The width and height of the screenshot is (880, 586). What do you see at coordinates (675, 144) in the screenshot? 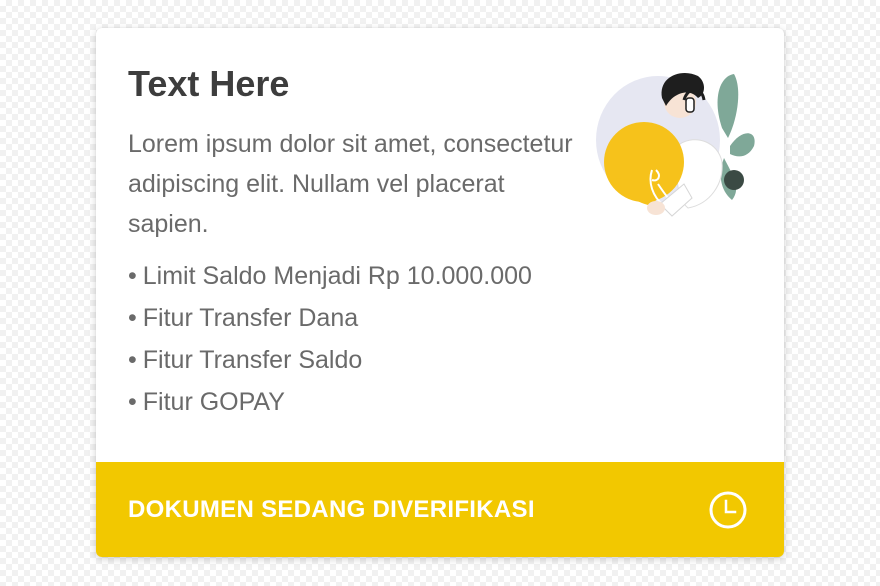
I see `person-holding-lightbulb-illustration` at bounding box center [675, 144].